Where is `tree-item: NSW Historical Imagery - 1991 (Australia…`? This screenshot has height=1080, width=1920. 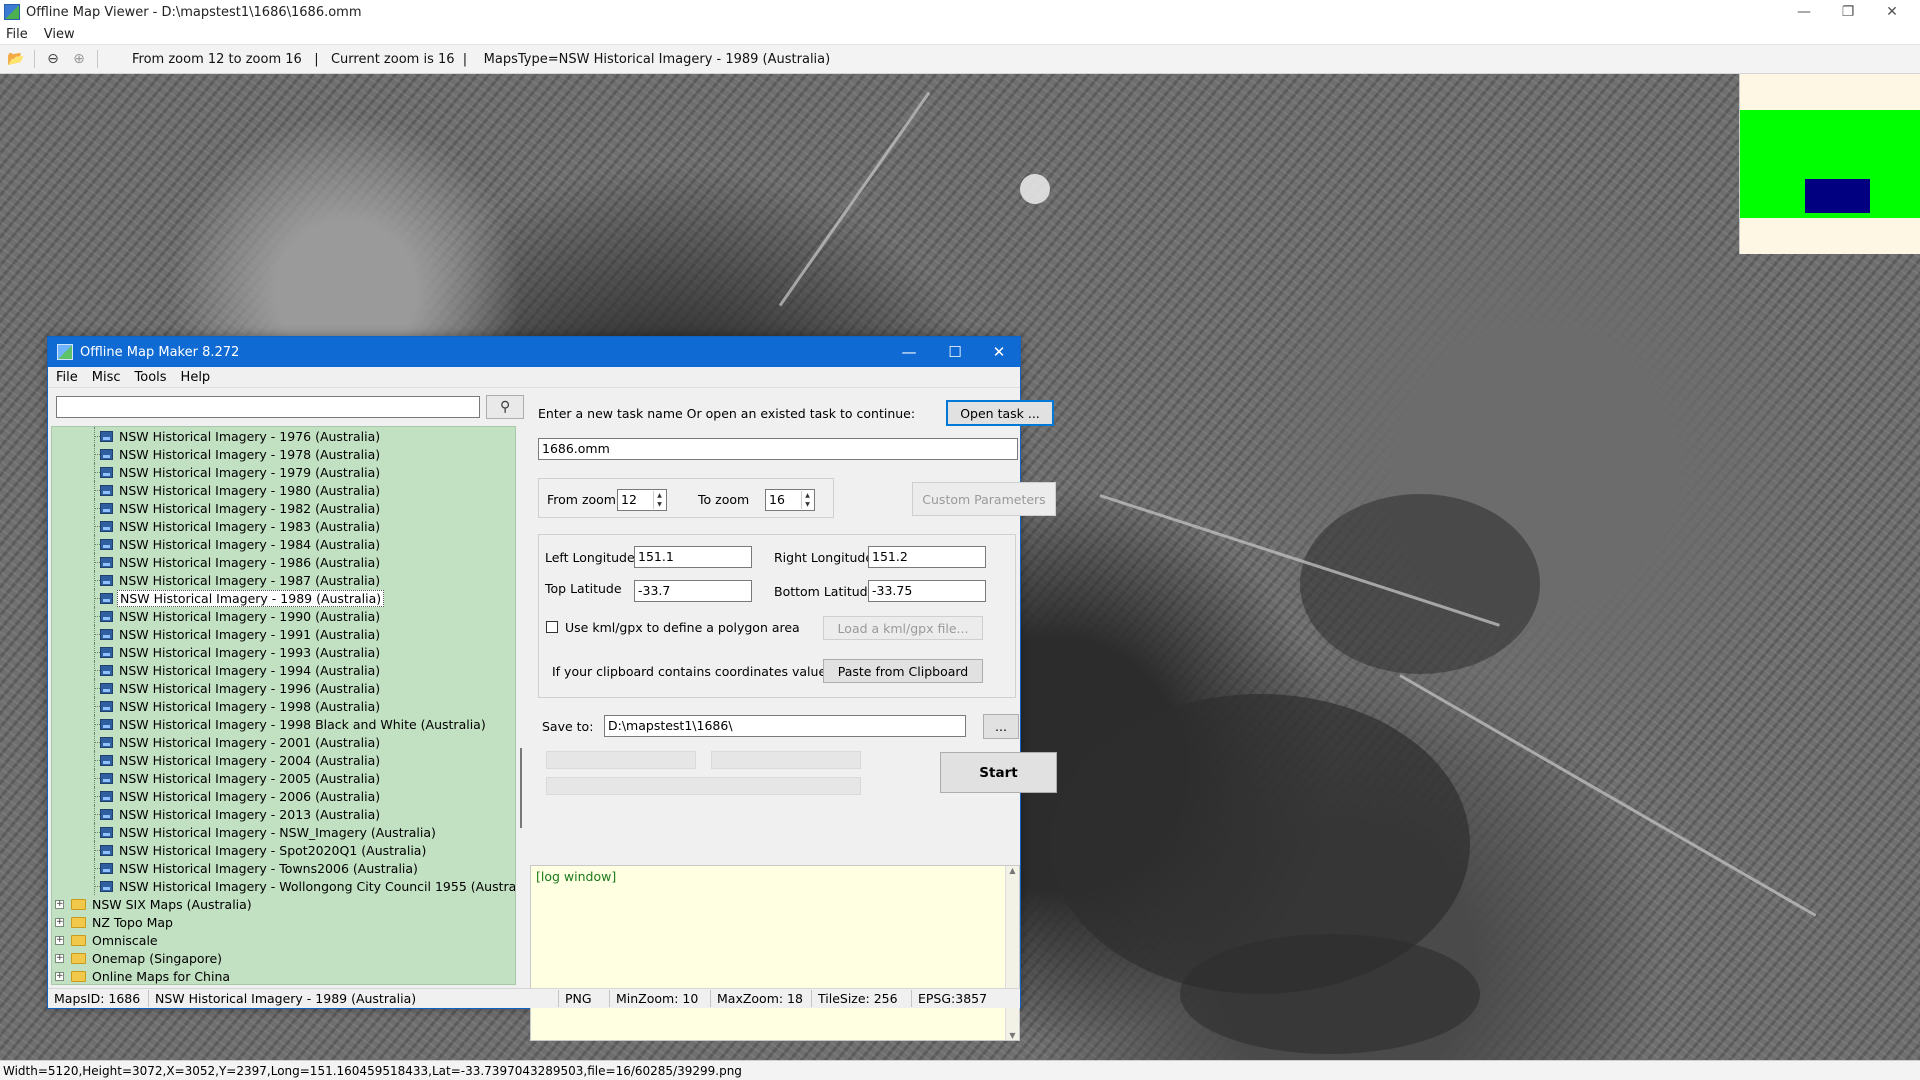 tree-item: NSW Historical Imagery - 1991 (Australia… is located at coordinates (283, 634).